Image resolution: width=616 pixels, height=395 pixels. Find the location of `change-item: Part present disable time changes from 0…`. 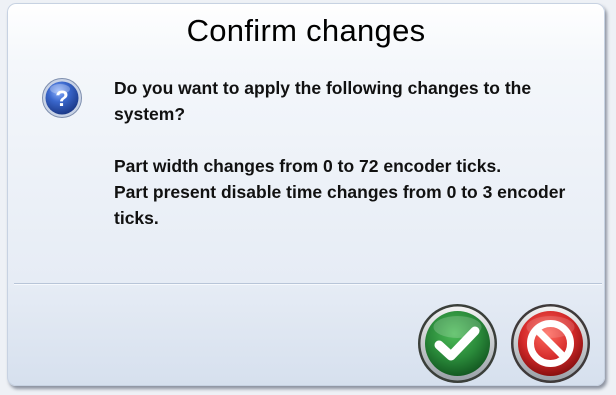

change-item: Part present disable time changes from 0… is located at coordinates (340, 205).